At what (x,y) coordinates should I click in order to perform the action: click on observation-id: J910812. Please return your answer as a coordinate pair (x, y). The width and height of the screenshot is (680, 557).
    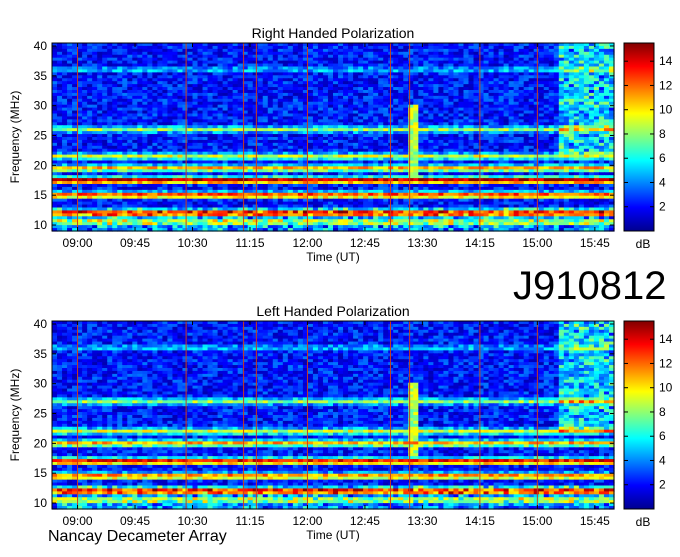
    Looking at the image, I should click on (589, 286).